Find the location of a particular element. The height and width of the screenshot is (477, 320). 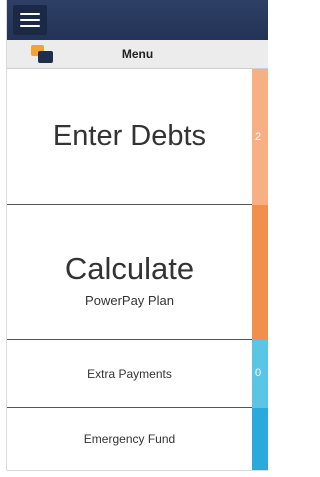

menu-title: Menu is located at coordinates (137, 54).